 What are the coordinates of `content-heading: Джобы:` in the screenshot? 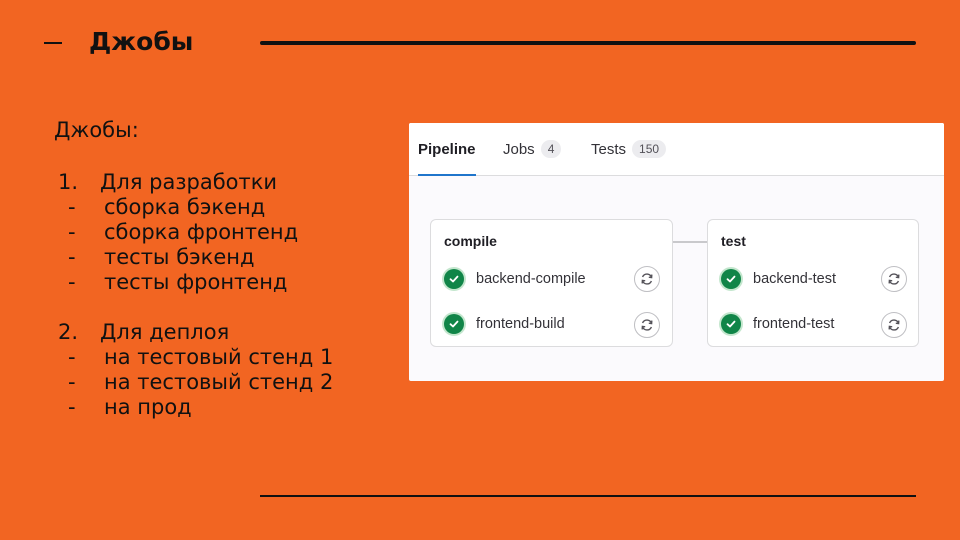 It's located at (96, 130).